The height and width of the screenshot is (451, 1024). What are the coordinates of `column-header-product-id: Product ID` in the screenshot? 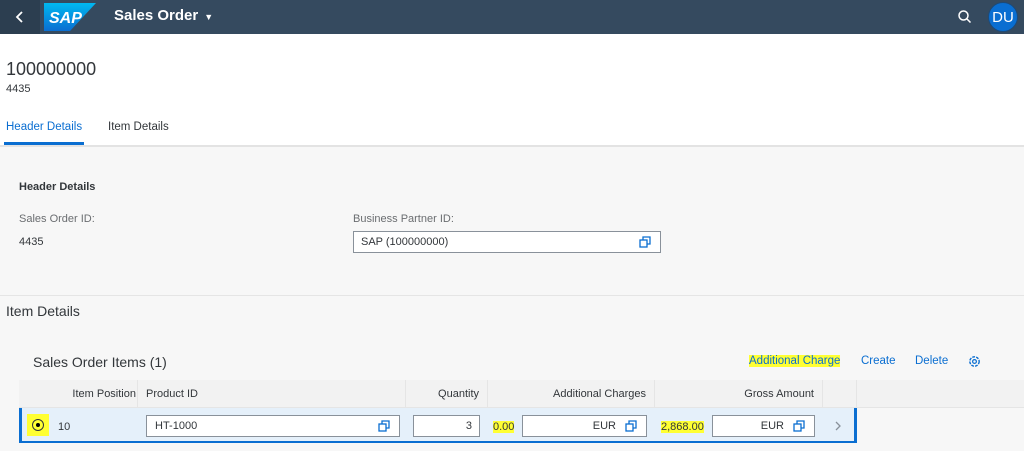 It's located at (272, 394).